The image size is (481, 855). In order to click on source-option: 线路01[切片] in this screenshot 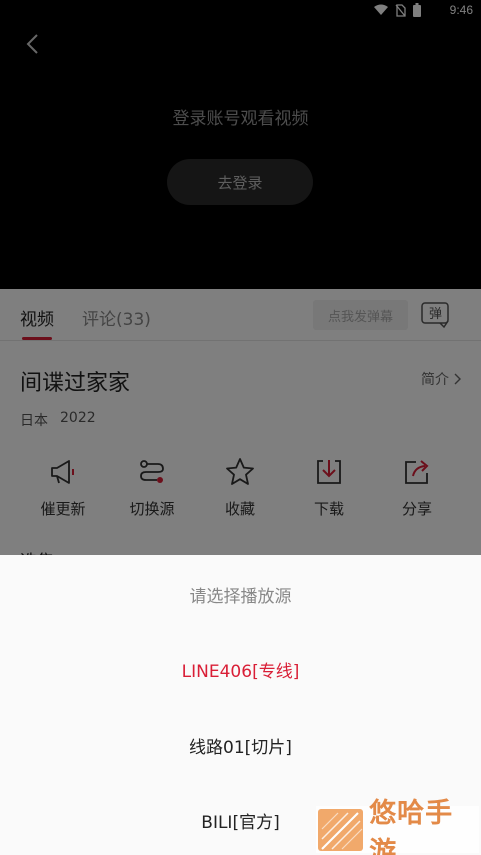, I will do `click(240, 745)`.